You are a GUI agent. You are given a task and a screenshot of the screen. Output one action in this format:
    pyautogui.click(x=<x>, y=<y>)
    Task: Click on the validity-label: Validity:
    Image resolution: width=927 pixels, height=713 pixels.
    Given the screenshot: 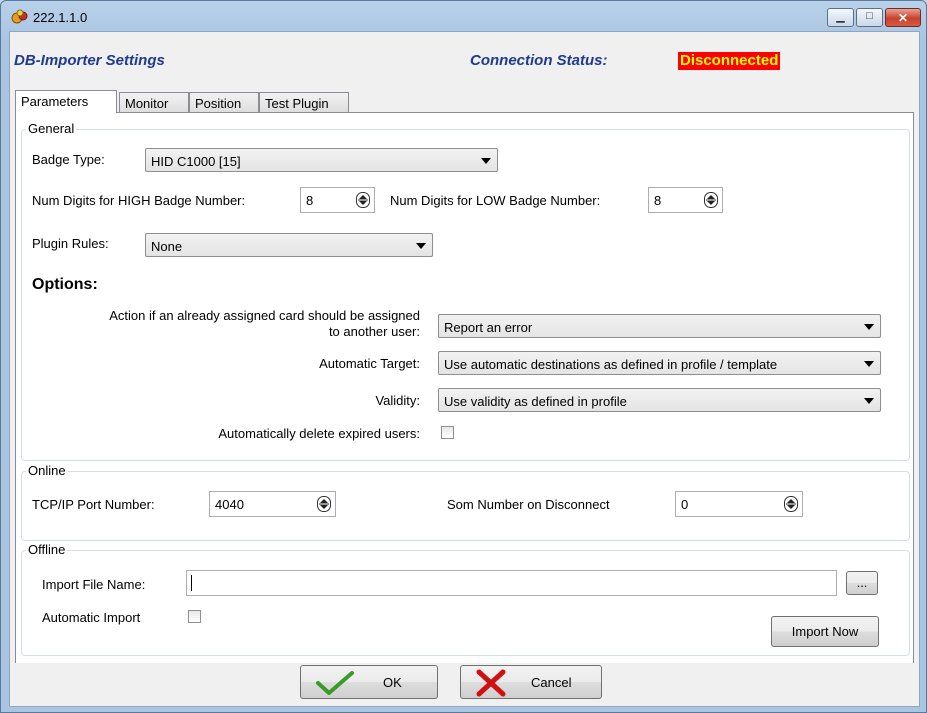 What is the action you would take?
    pyautogui.click(x=397, y=400)
    